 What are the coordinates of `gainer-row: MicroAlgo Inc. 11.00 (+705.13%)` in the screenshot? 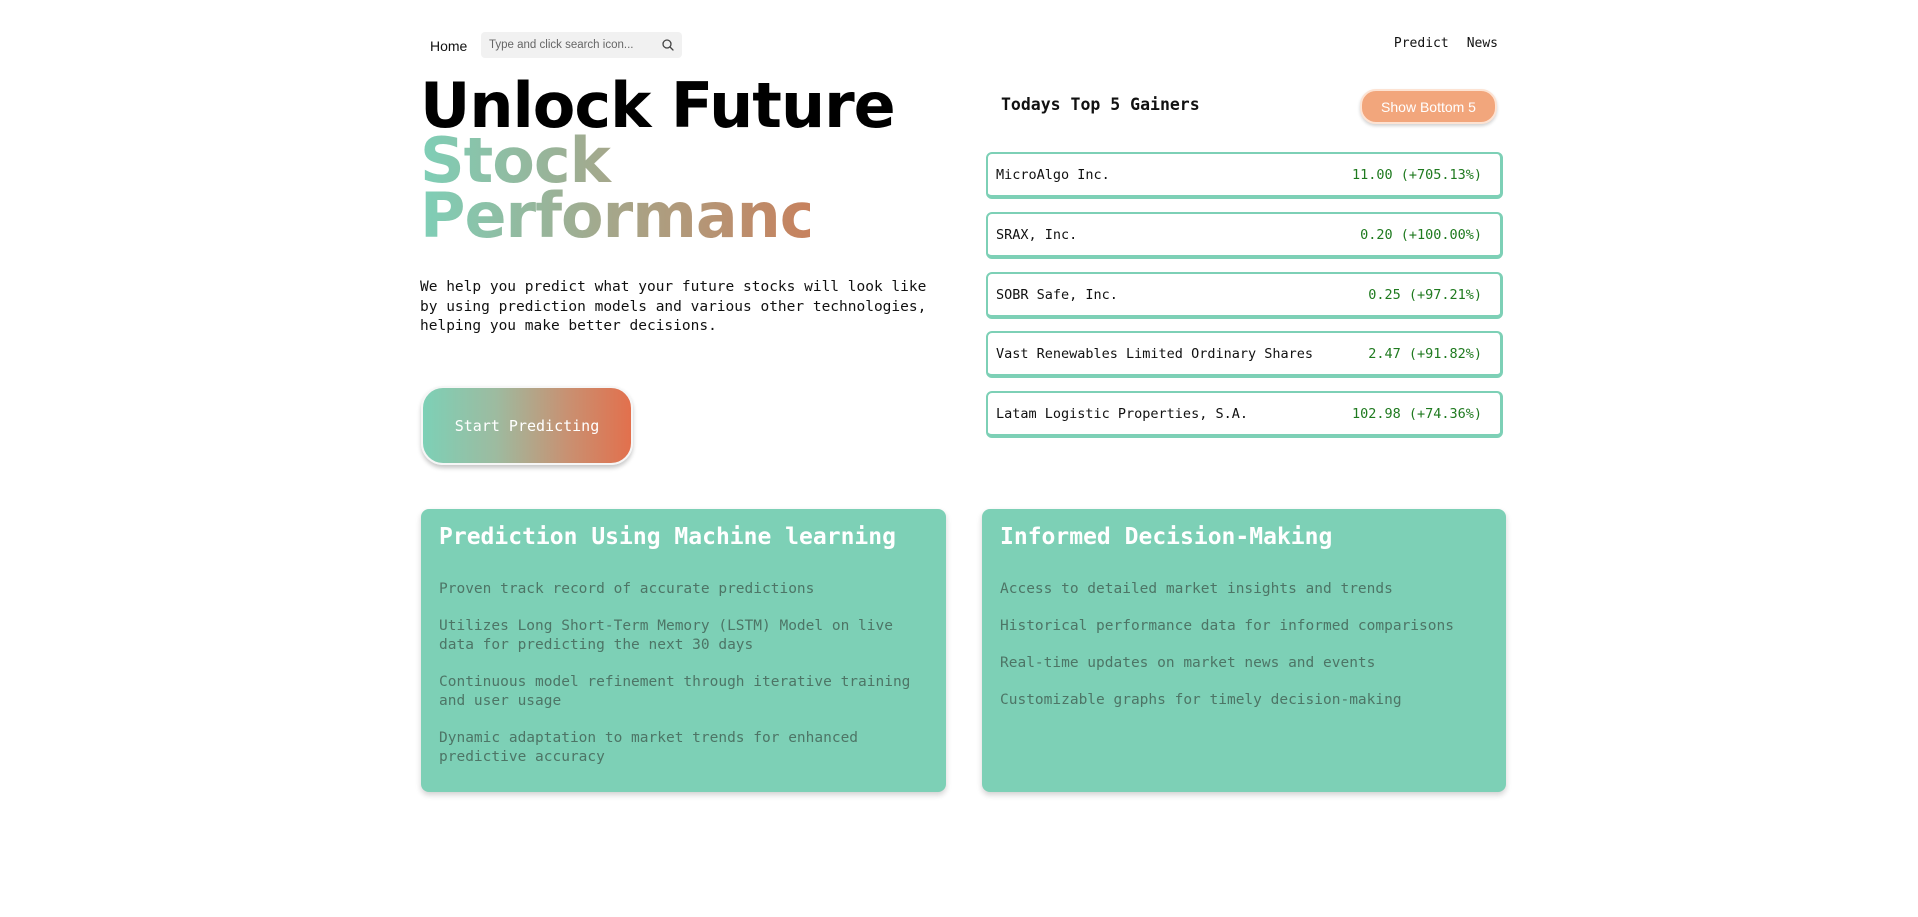 It's located at (1244, 175).